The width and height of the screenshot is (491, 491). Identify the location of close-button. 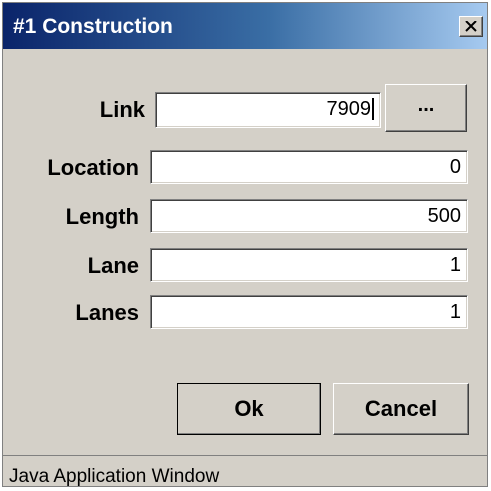
(471, 26).